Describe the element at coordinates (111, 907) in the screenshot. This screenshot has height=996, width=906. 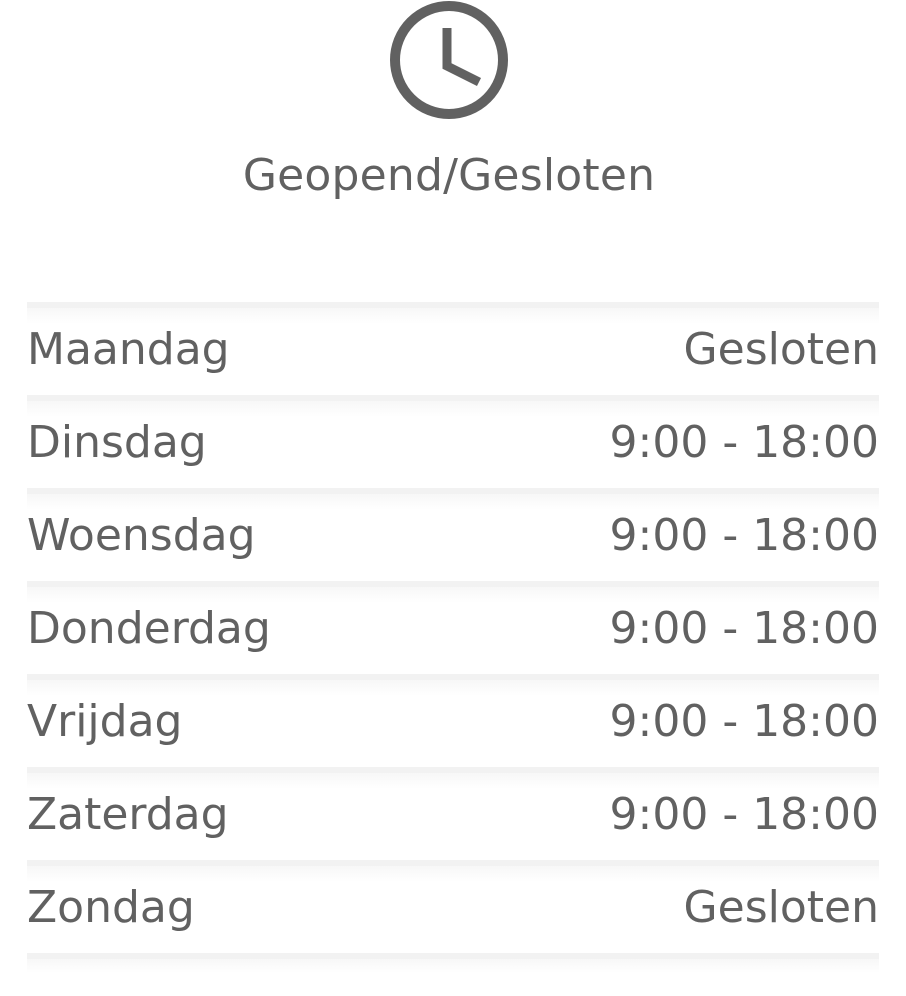
I see `day-label: Zondag` at that location.